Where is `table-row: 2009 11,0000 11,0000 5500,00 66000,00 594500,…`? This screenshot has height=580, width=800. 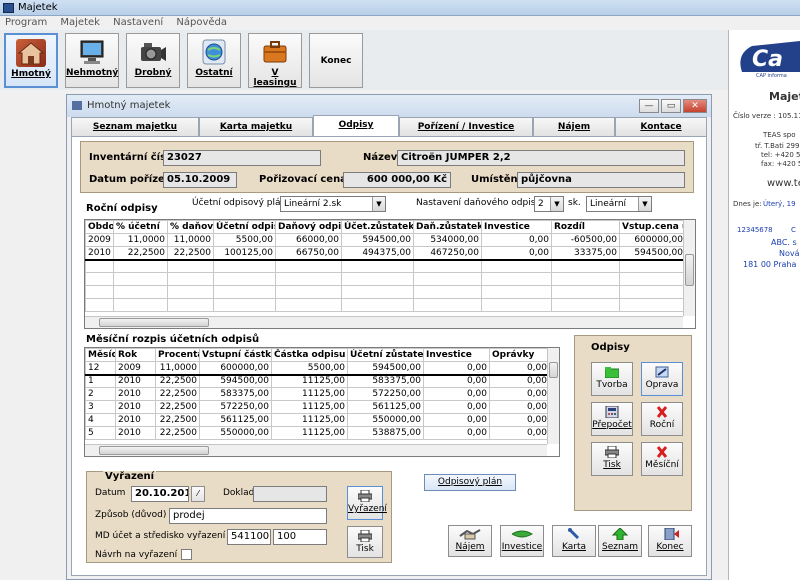 table-row: 2009 11,0000 11,0000 5500,00 66000,00 594500,… is located at coordinates (385, 240).